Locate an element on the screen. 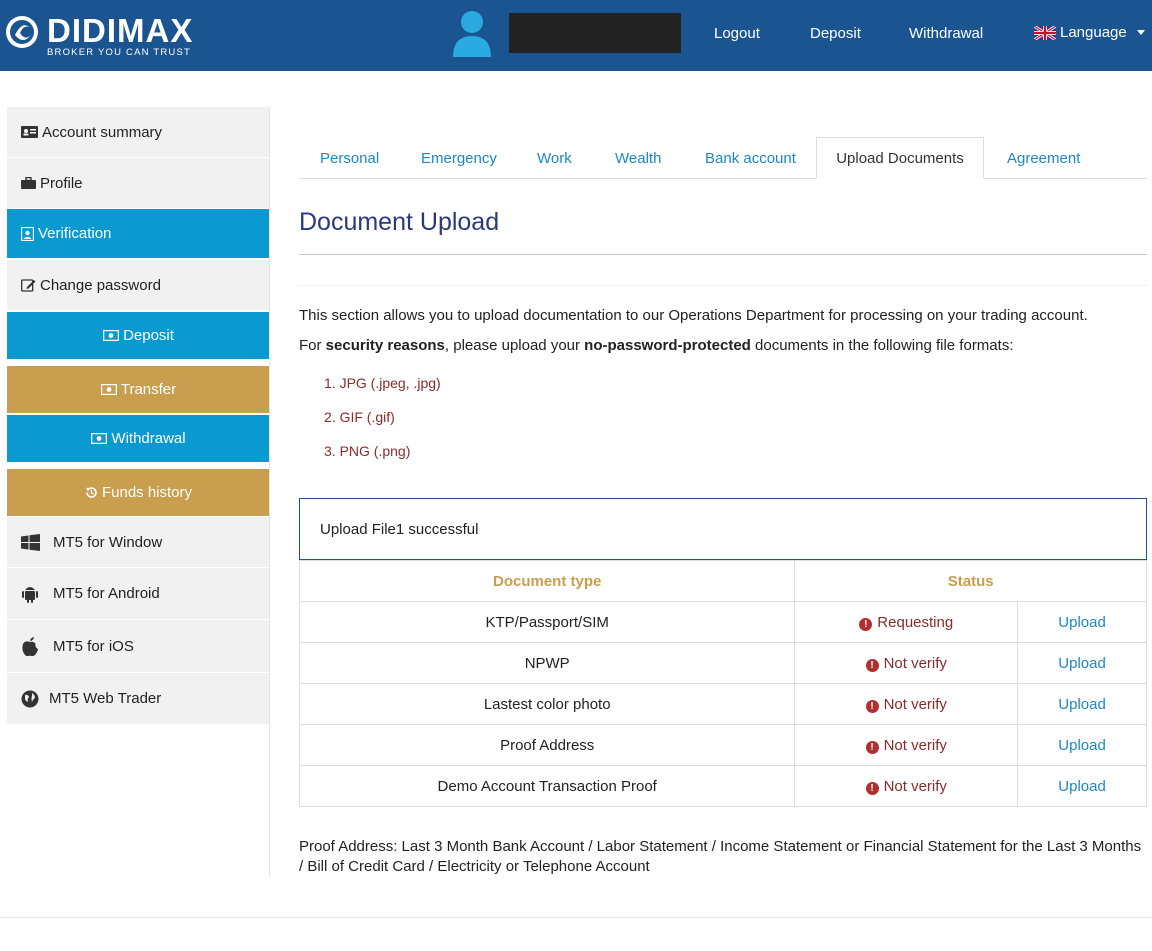  id-card-icon is located at coordinates (29, 132).